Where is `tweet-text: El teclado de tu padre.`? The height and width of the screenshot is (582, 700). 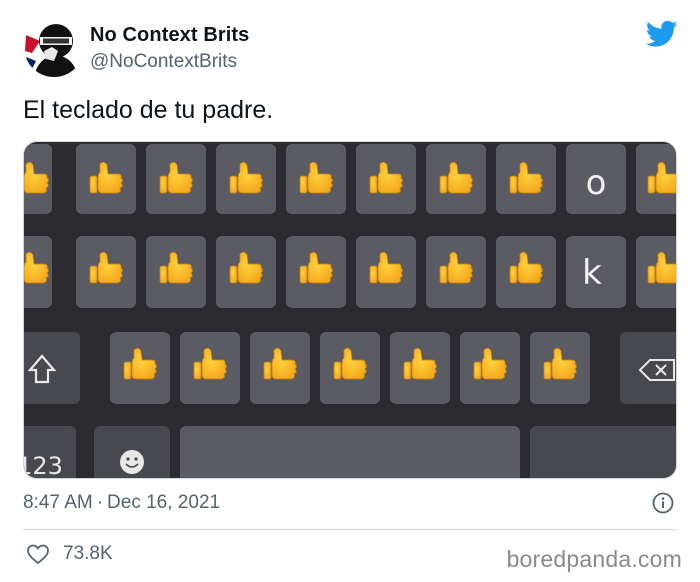
tweet-text: El teclado de tu padre. is located at coordinates (148, 110).